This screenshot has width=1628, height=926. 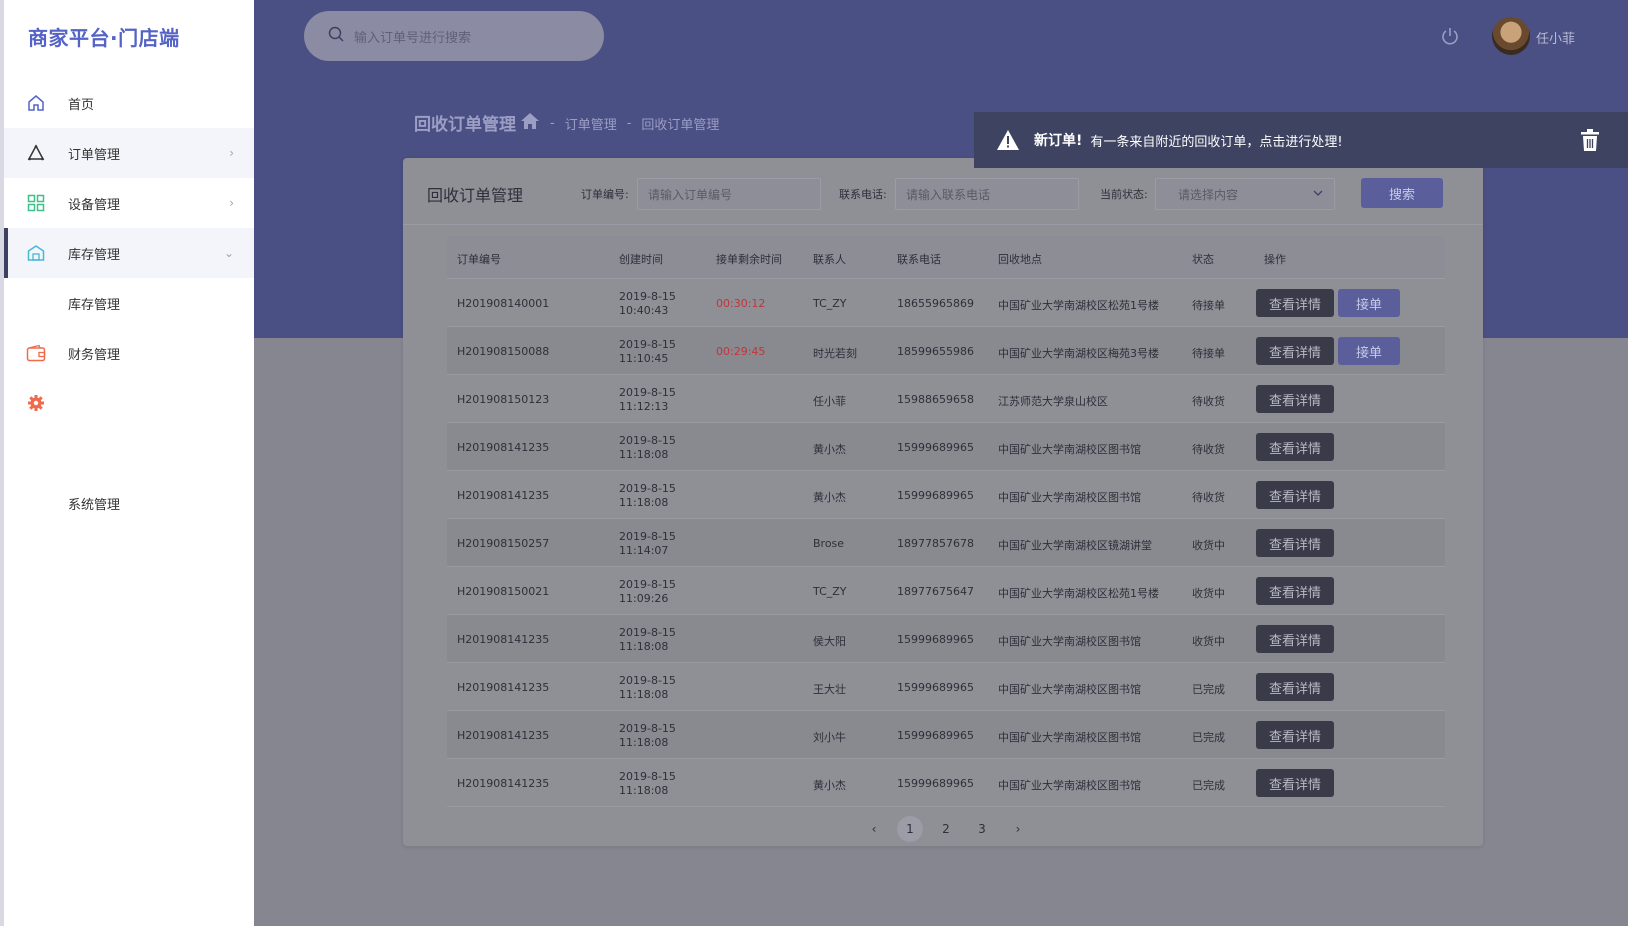 What do you see at coordinates (129, 353) in the screenshot?
I see `sidebar-item-finance: 财务管理` at bounding box center [129, 353].